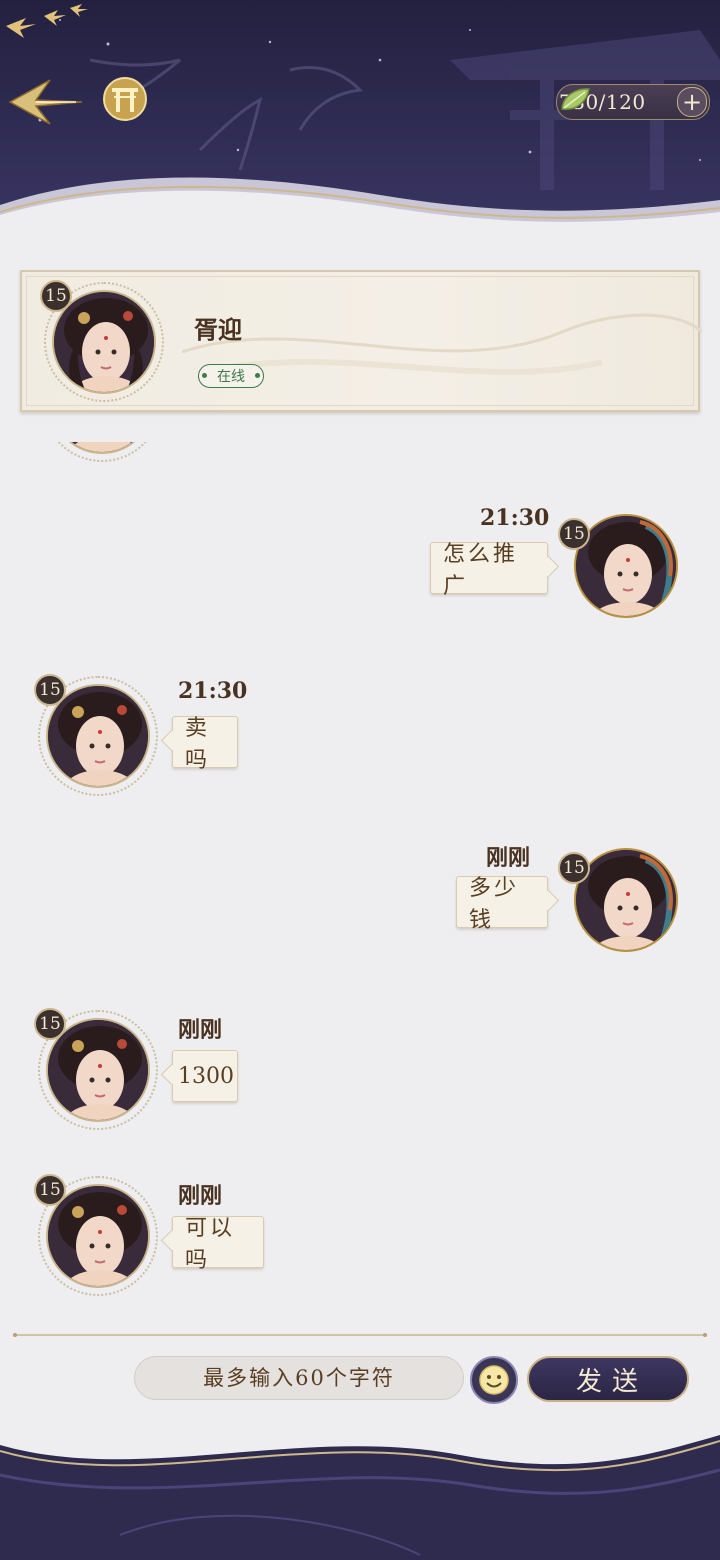 This screenshot has width=720, height=1560. I want to click on leaf-icon, so click(575, 99).